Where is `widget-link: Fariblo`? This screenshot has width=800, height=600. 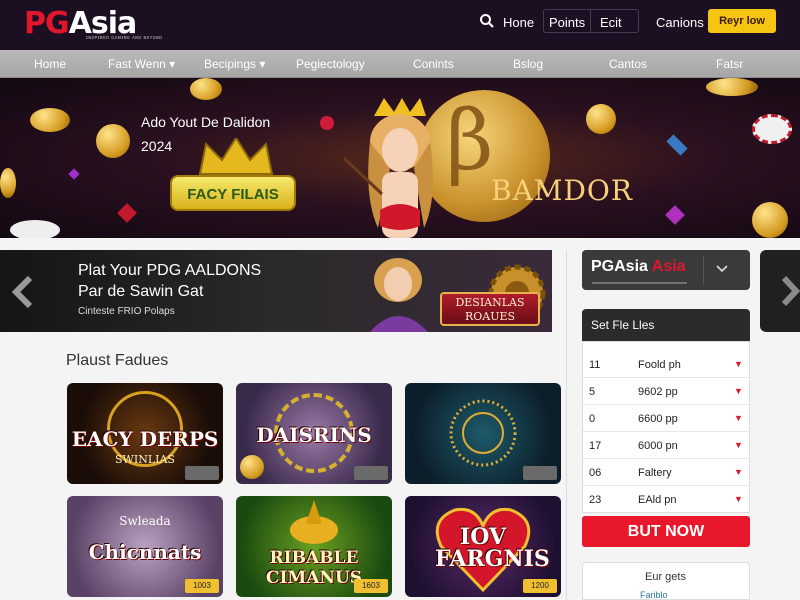 widget-link: Fariblo is located at coordinates (654, 595).